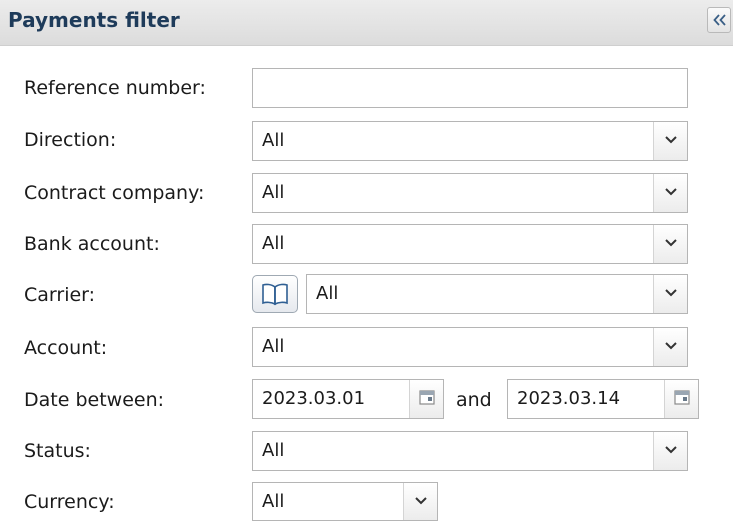  I want to click on collapse-panel-button, so click(719, 20).